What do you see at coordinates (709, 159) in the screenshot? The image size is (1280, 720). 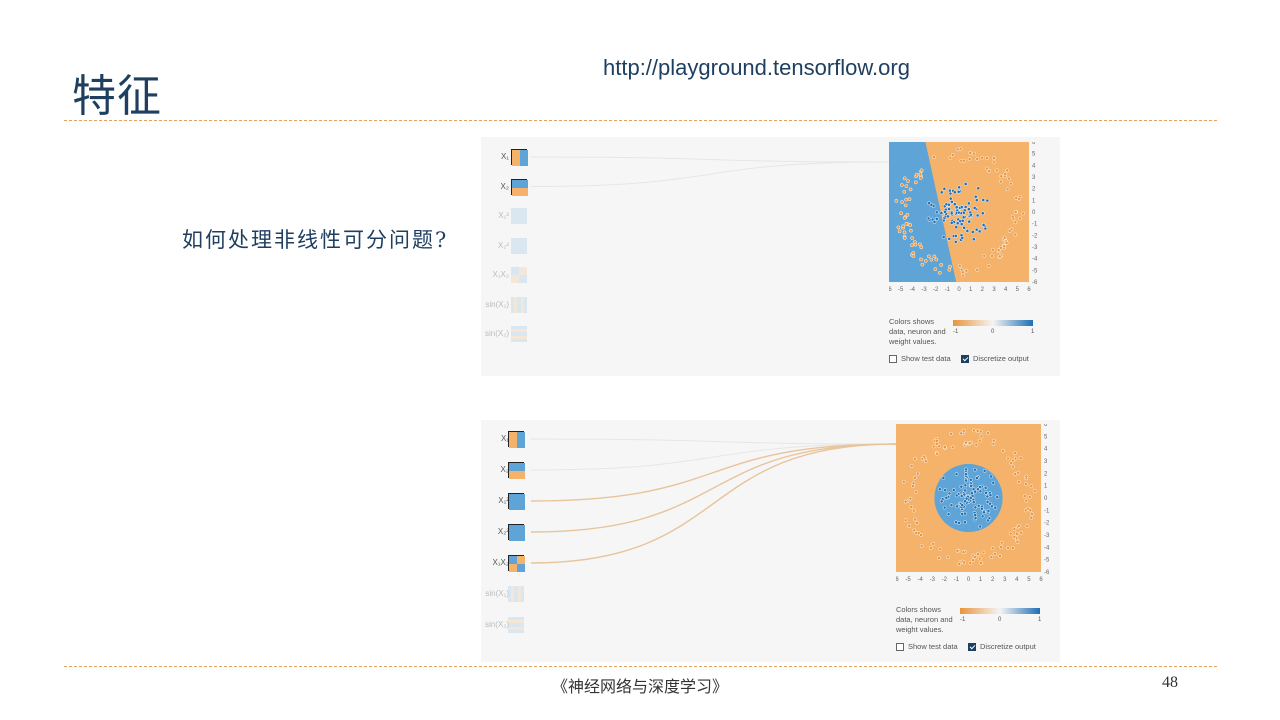 I see `connection-line` at bounding box center [709, 159].